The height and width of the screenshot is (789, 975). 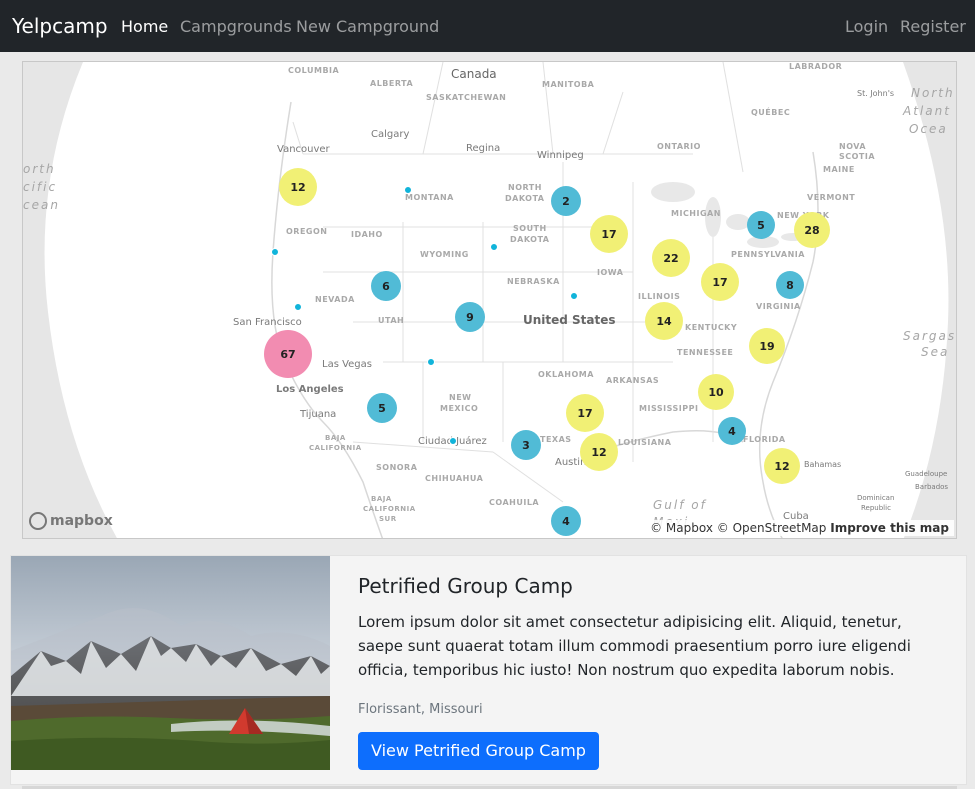 I want to click on label-chihuahua: CHIHUAHUA, so click(x=454, y=478).